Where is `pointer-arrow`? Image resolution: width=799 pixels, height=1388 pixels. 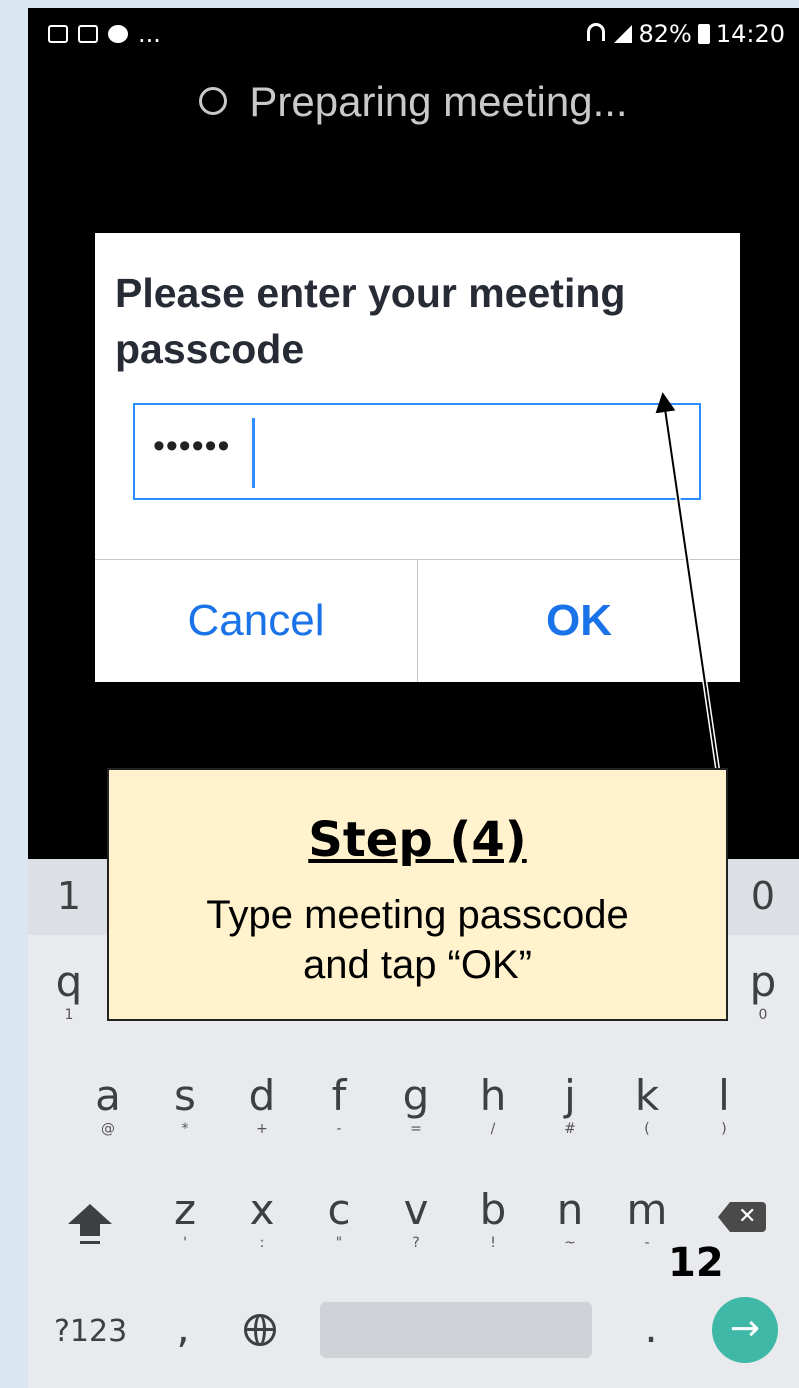
pointer-arrow is located at coordinates (688, 582).